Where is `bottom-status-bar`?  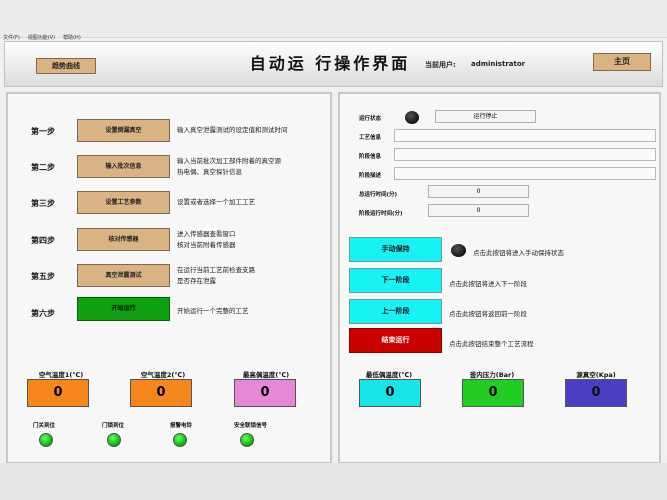 bottom-status-bar is located at coordinates (333, 481).